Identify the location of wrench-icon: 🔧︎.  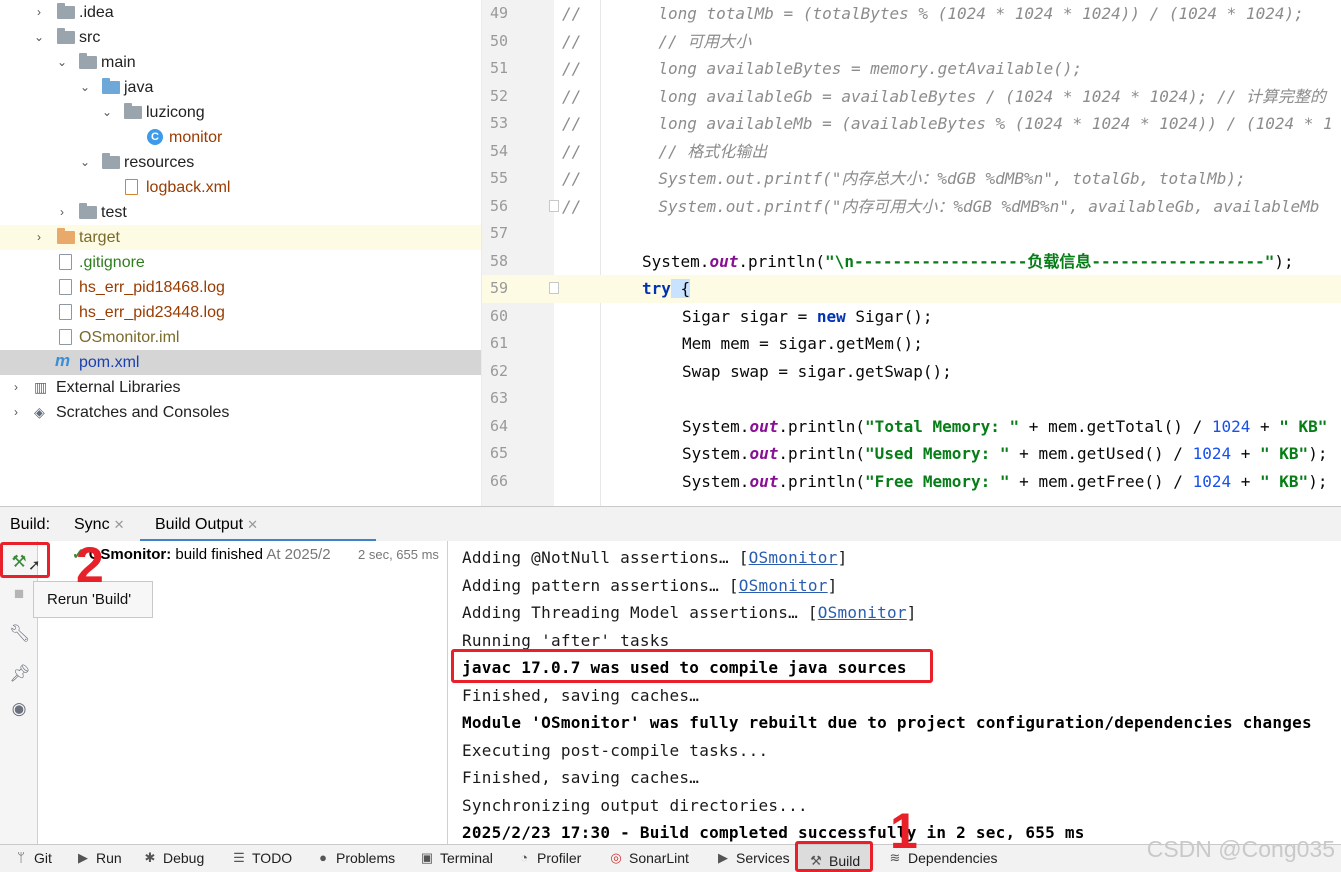
(20, 634).